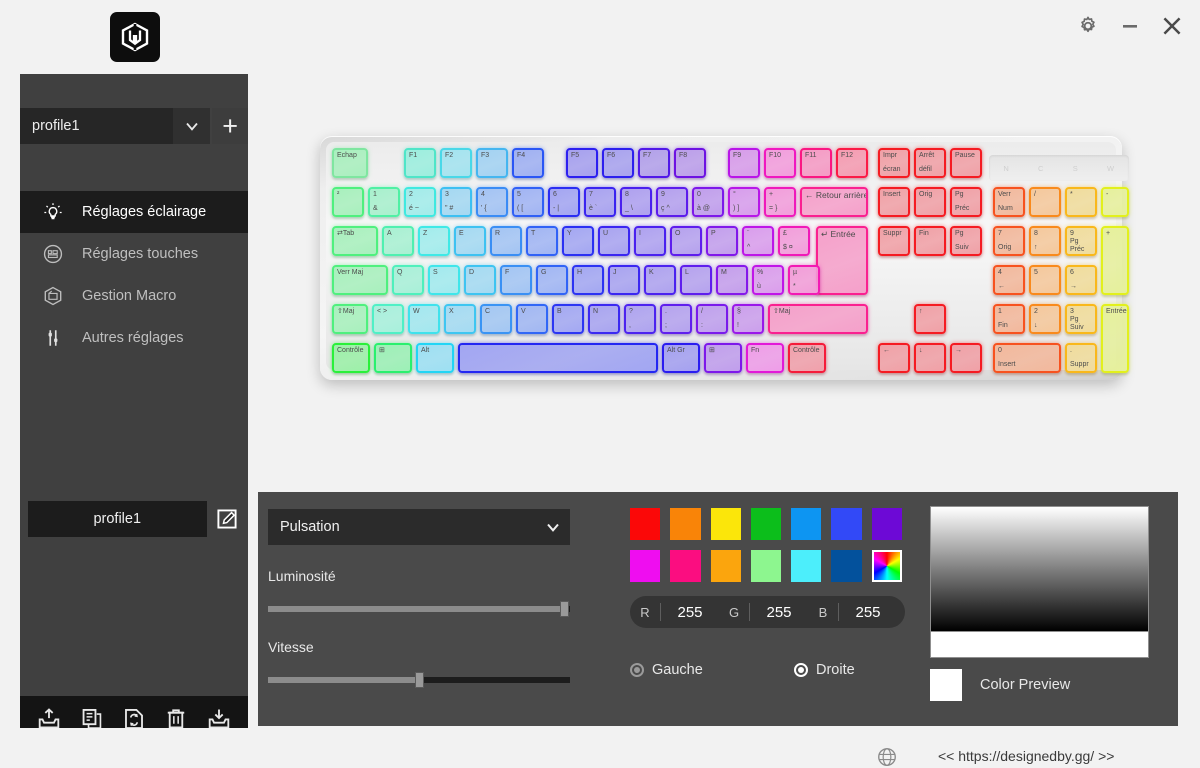  What do you see at coordinates (868, 612) in the screenshot?
I see `rgb-blue-value: 255` at bounding box center [868, 612].